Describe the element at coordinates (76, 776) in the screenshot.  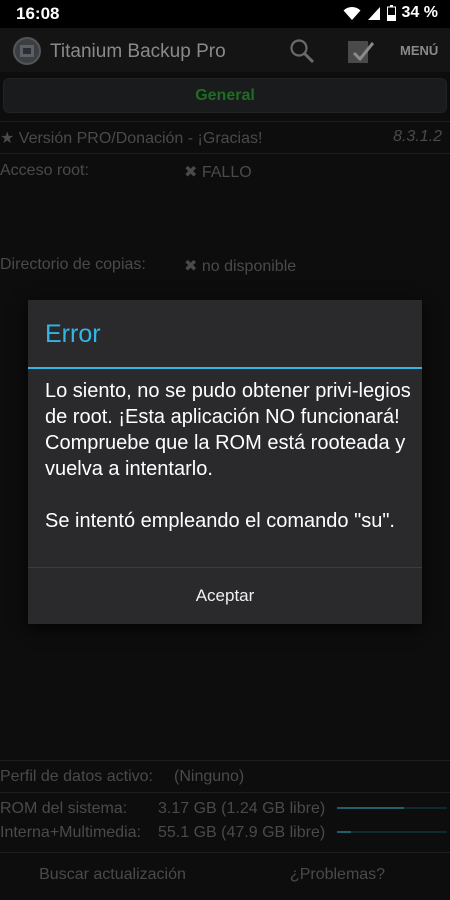
I see `profile-label: Perfil de datos activo:` at that location.